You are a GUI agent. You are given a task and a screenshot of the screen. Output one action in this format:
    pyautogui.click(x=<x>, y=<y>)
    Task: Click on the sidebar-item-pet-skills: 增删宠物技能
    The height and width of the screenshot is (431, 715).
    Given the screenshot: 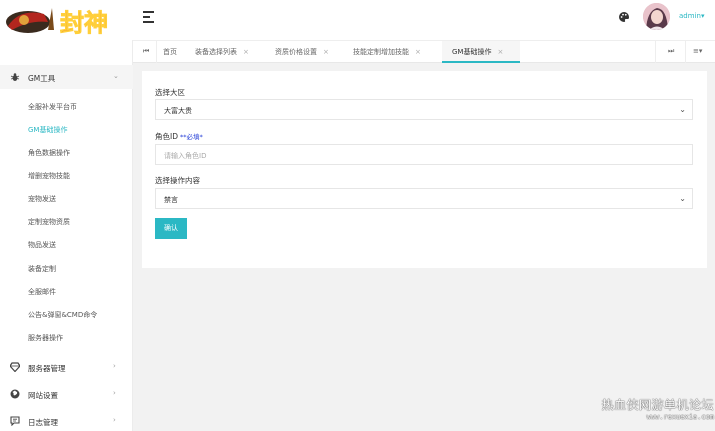 What is the action you would take?
    pyautogui.click(x=49, y=176)
    